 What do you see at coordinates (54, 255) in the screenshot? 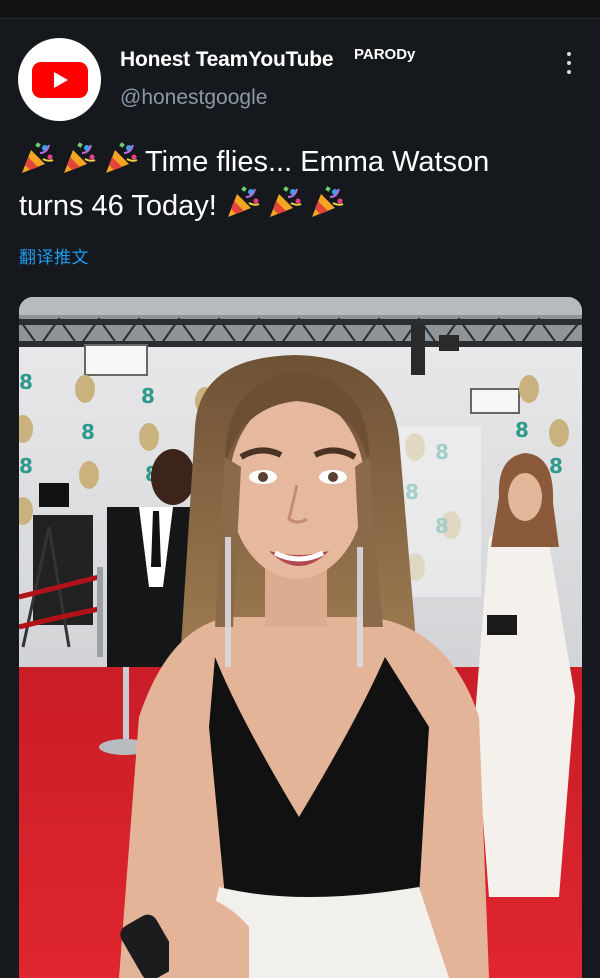
I see `translate-tweet-link: 翻译推文` at bounding box center [54, 255].